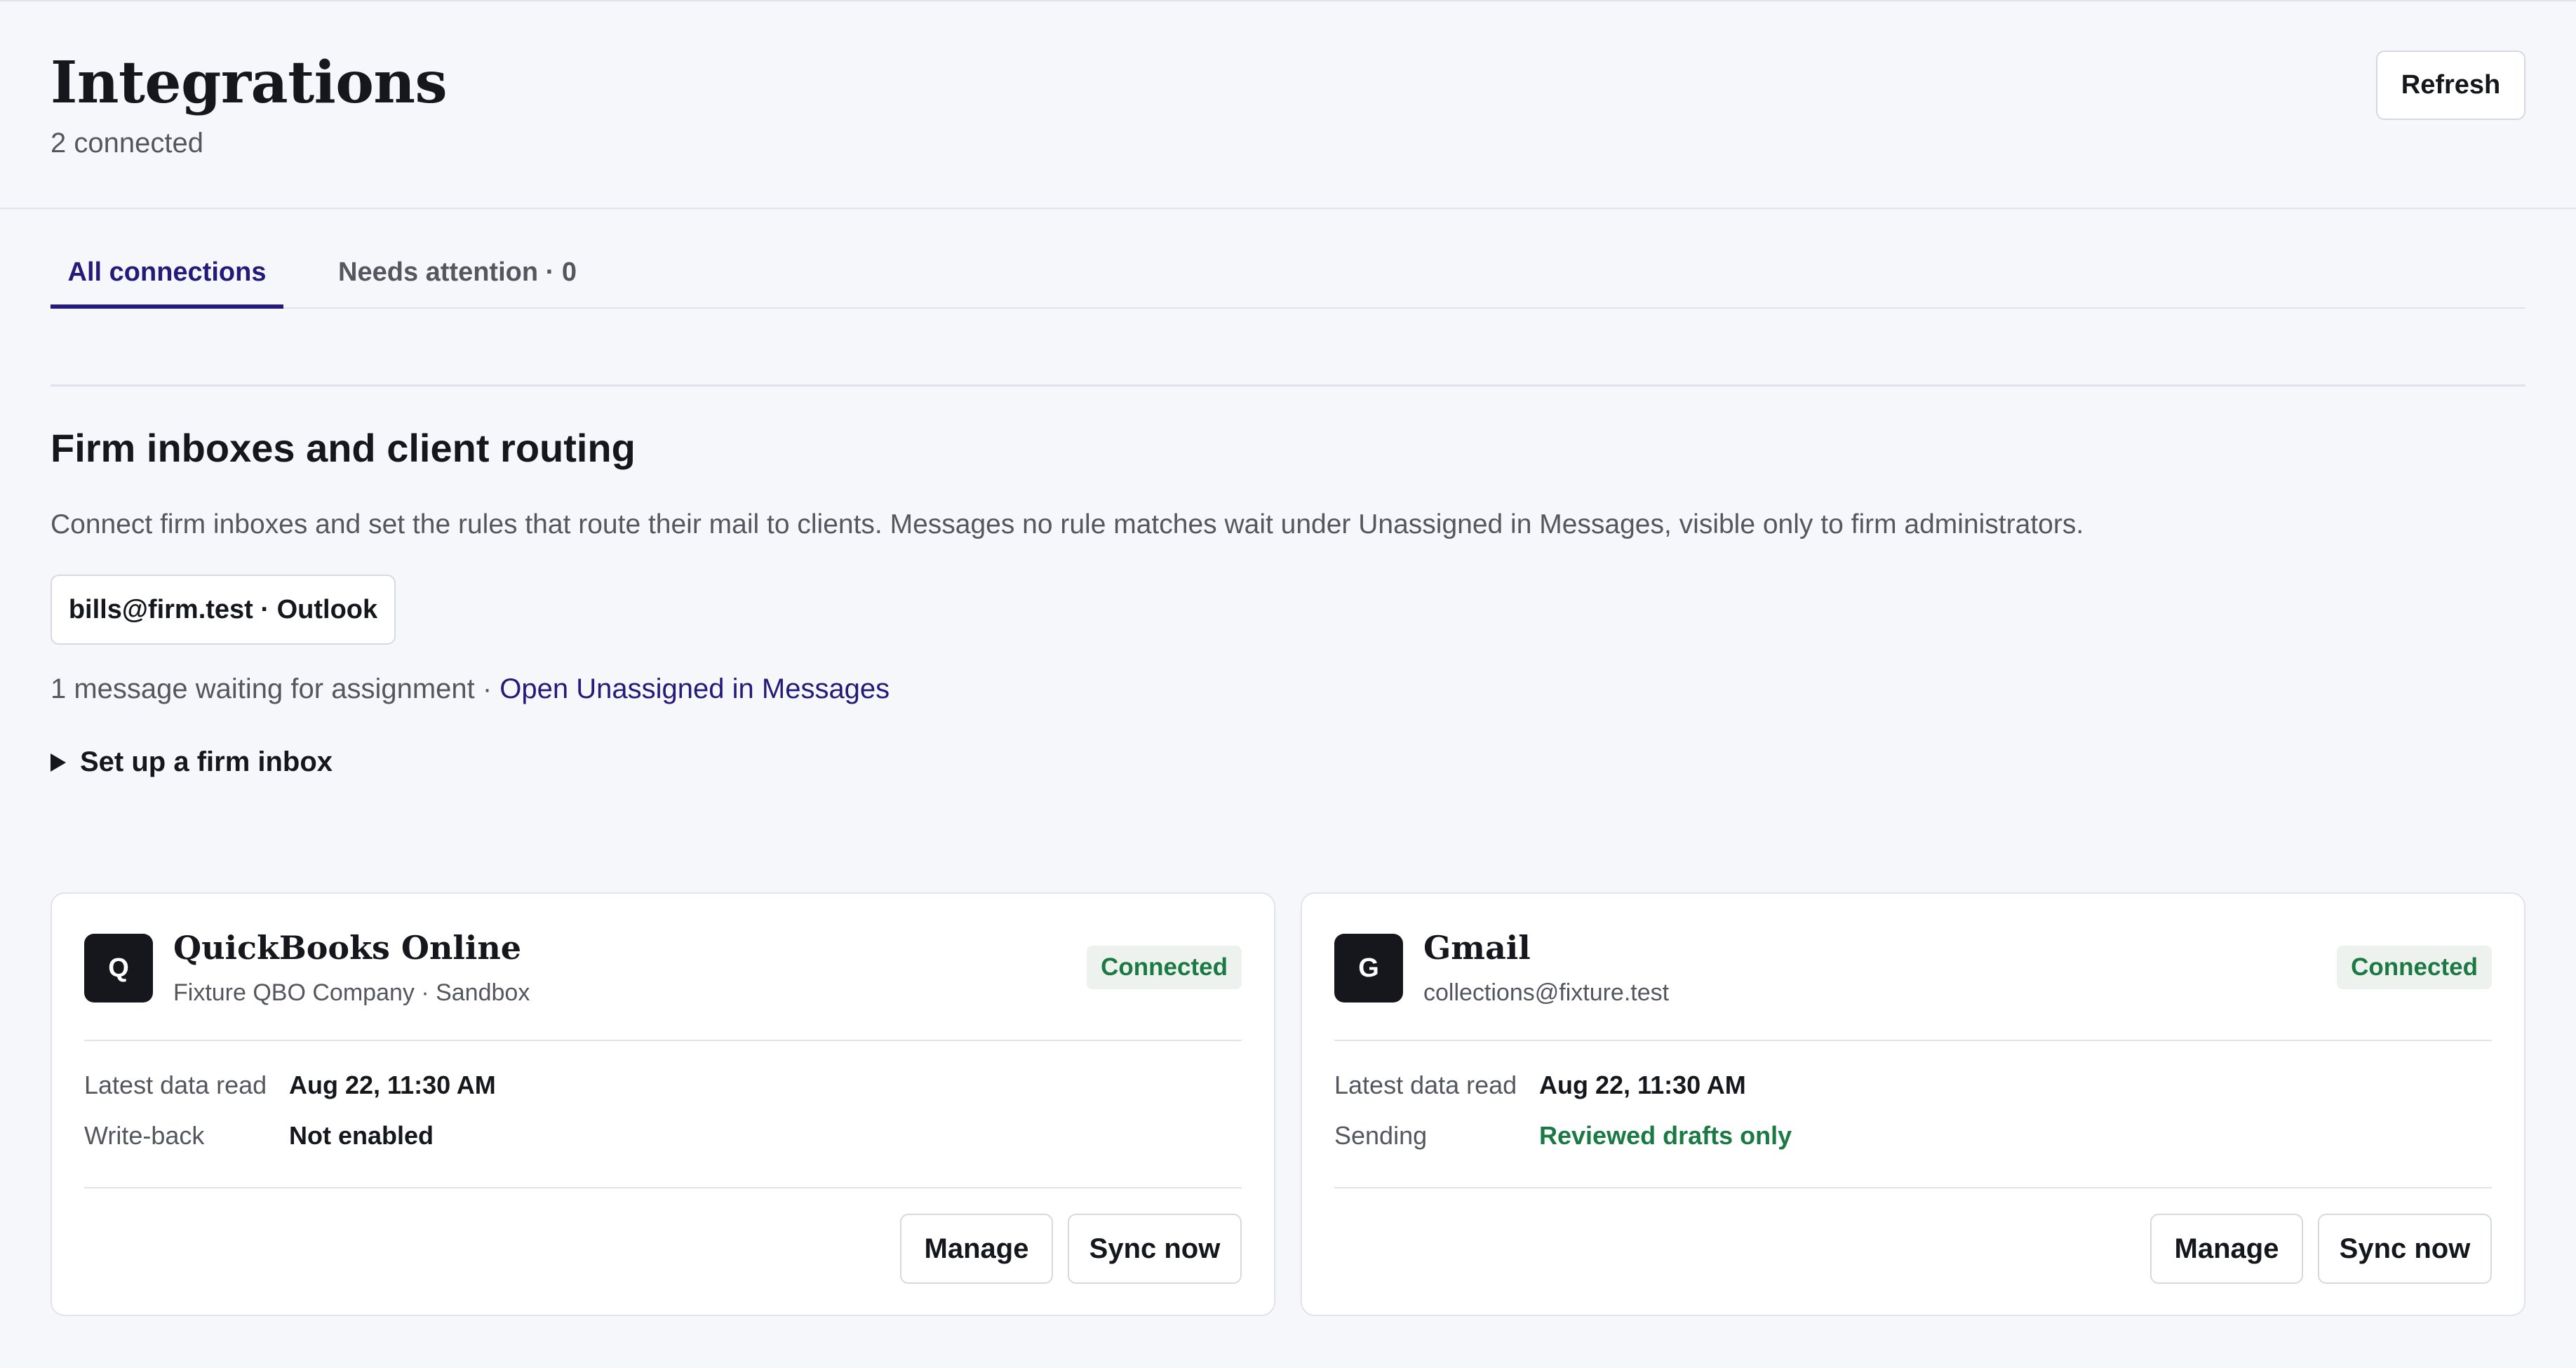 This screenshot has height=1368, width=2576. What do you see at coordinates (58, 763) in the screenshot?
I see `disclosure-triangle-icon` at bounding box center [58, 763].